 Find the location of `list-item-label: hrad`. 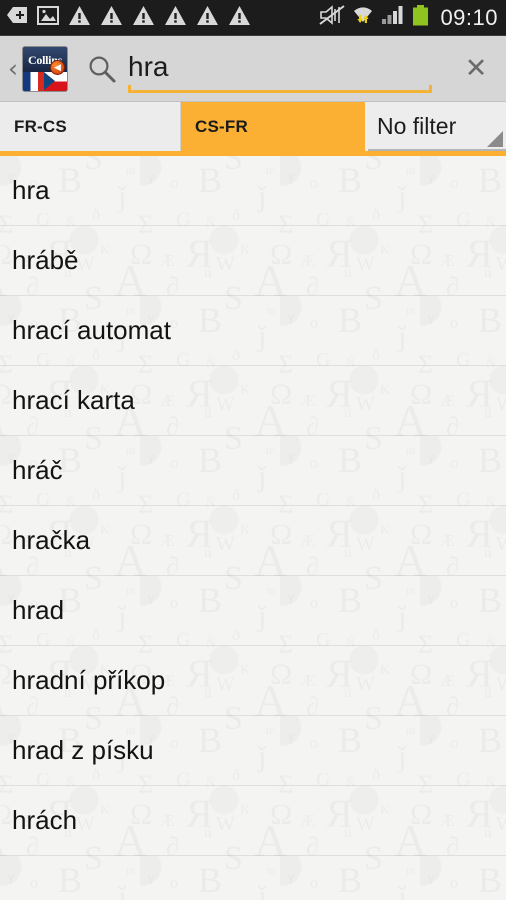

list-item-label: hrad is located at coordinates (38, 610).